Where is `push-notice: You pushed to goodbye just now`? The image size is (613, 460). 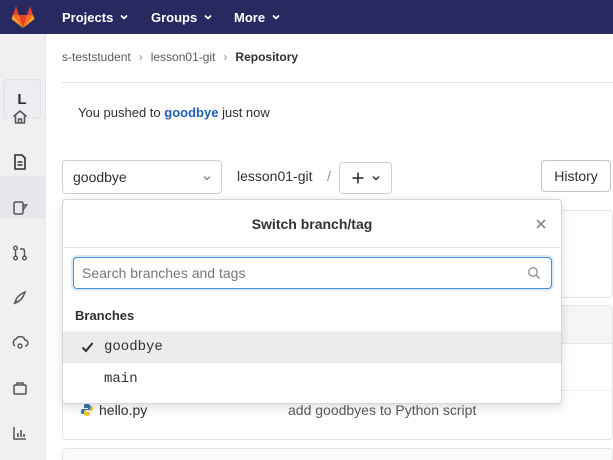
push-notice: You pushed to goodbye just now is located at coordinates (174, 112).